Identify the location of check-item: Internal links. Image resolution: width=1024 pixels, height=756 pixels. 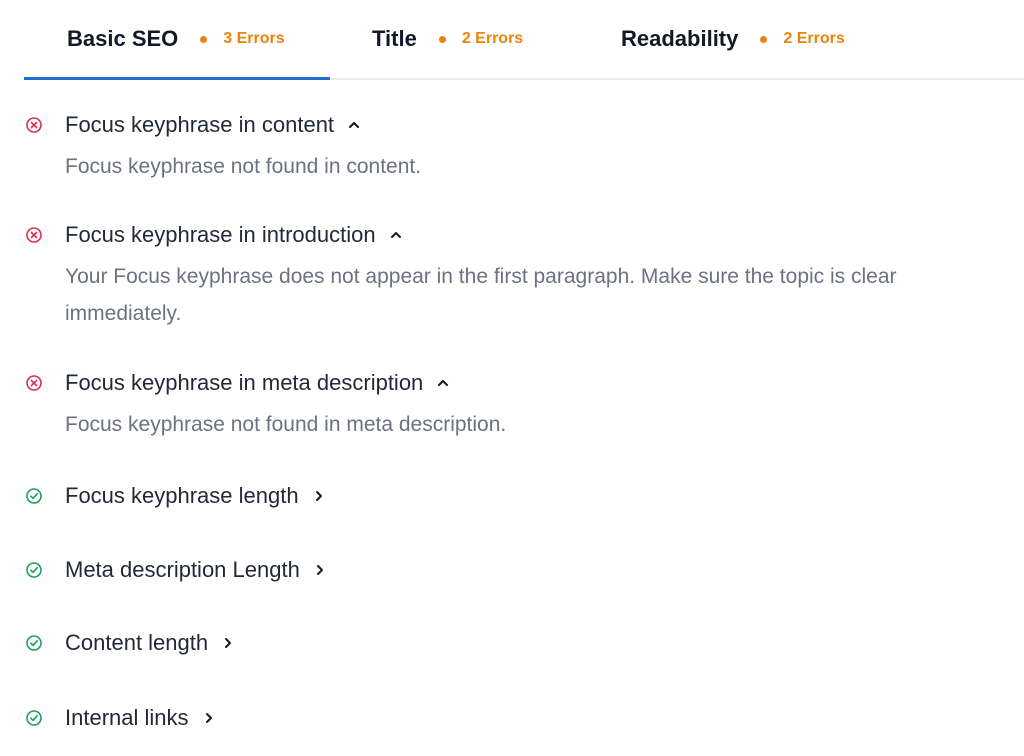
(514, 718).